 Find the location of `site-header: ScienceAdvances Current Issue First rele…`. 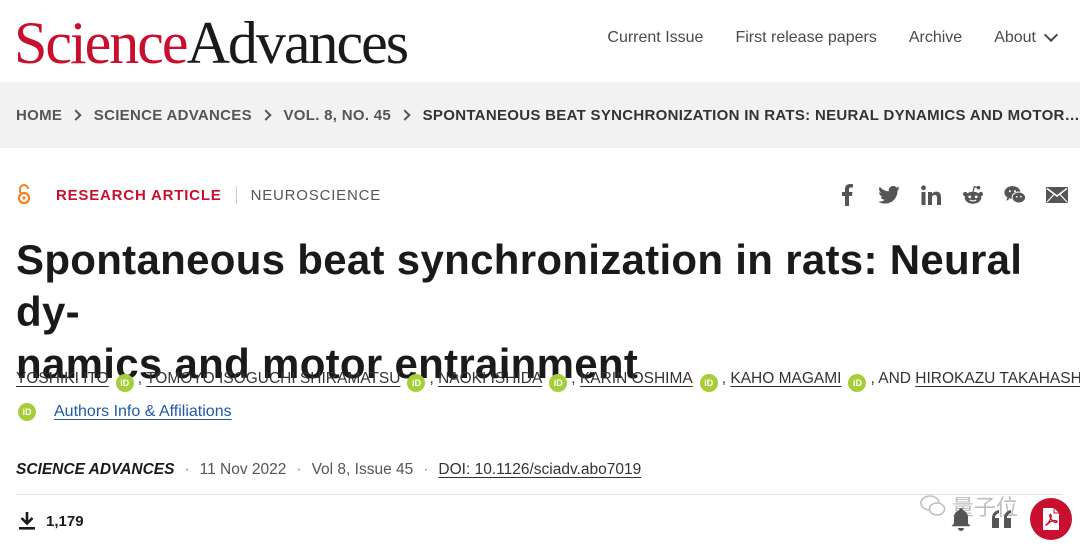

site-header: ScienceAdvances Current Issue First rele… is located at coordinates (540, 41).